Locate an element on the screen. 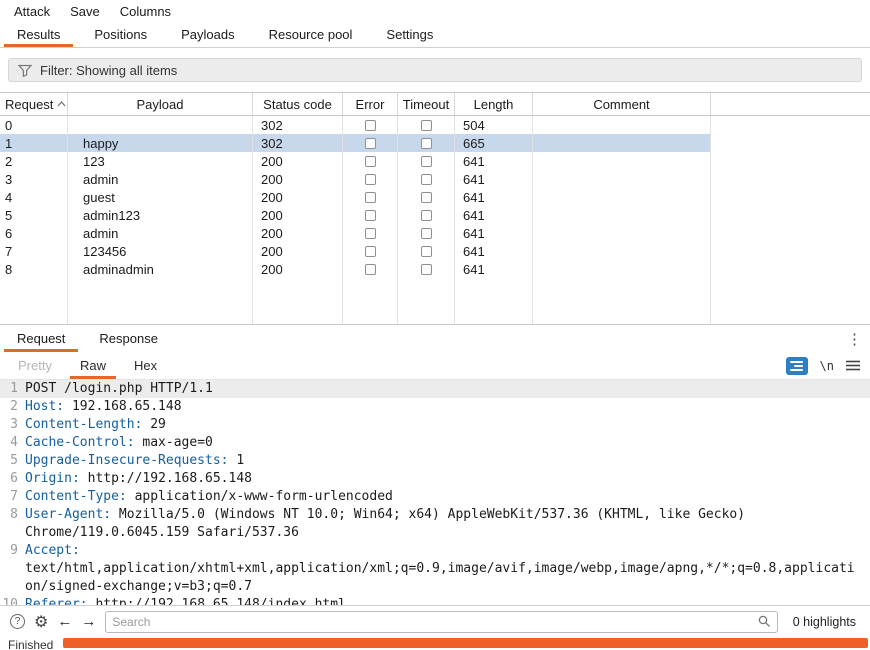 Image resolution: width=870 pixels, height=650 pixels. column-header-payload: Payload is located at coordinates (160, 104).